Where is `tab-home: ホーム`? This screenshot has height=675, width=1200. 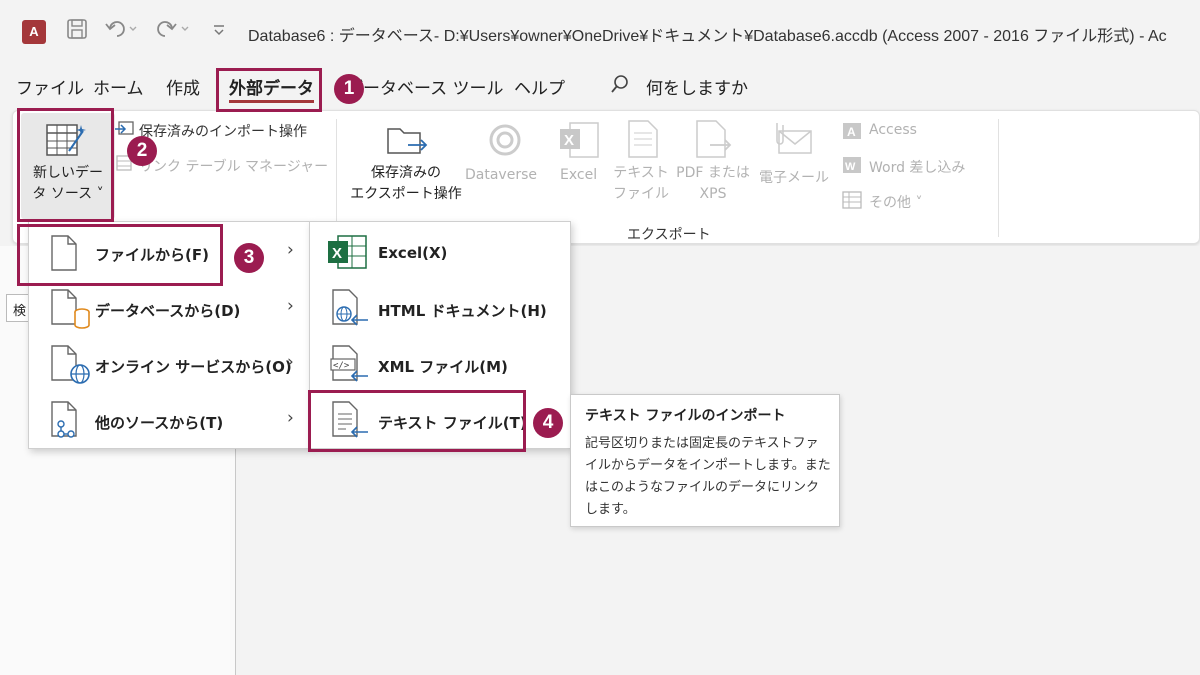
tab-home: ホーム is located at coordinates (118, 86).